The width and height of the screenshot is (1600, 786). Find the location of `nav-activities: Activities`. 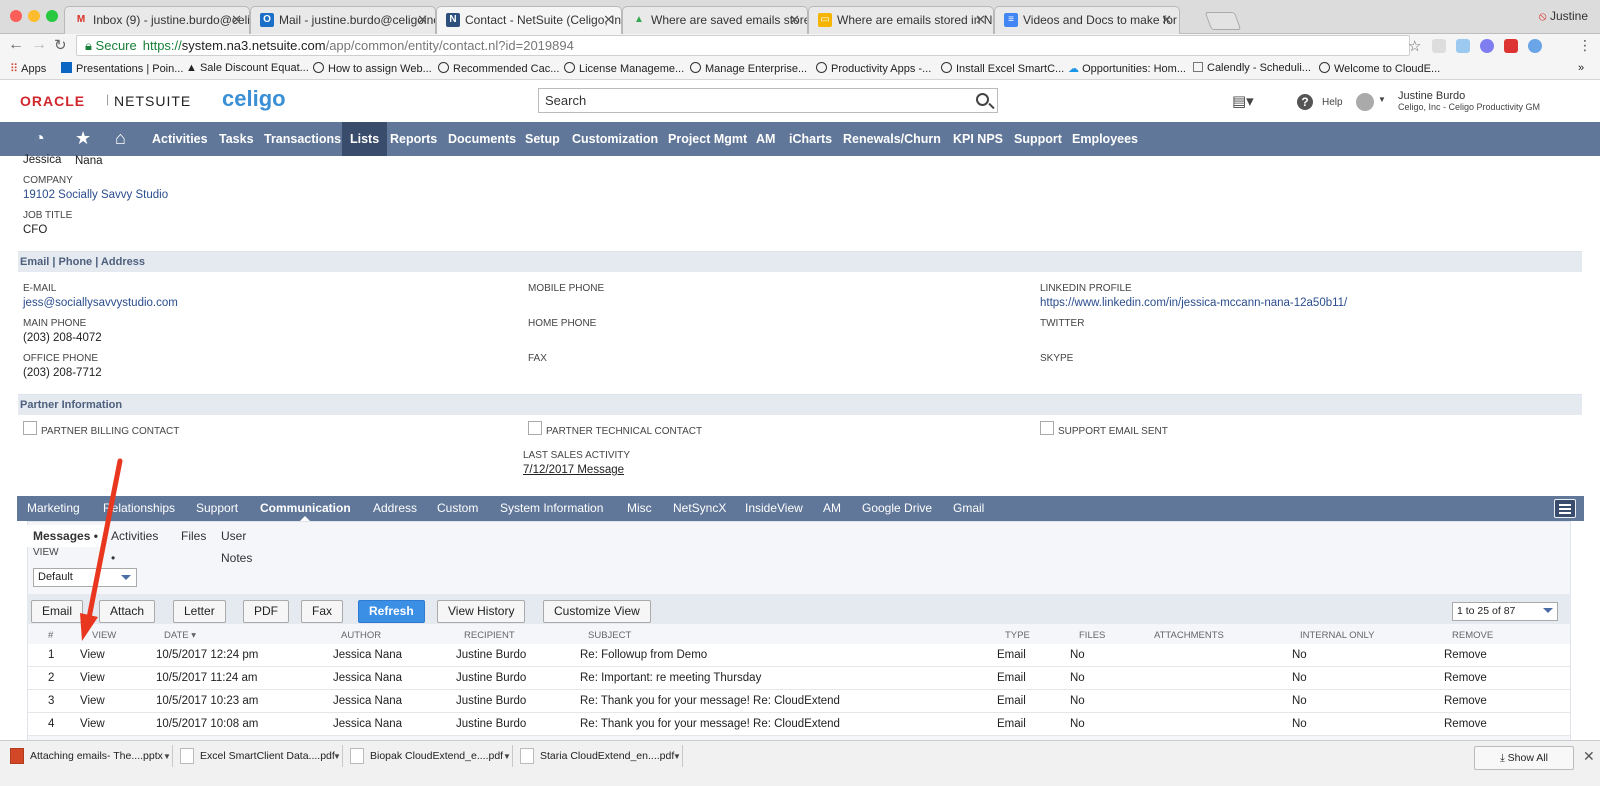

nav-activities: Activities is located at coordinates (180, 139).